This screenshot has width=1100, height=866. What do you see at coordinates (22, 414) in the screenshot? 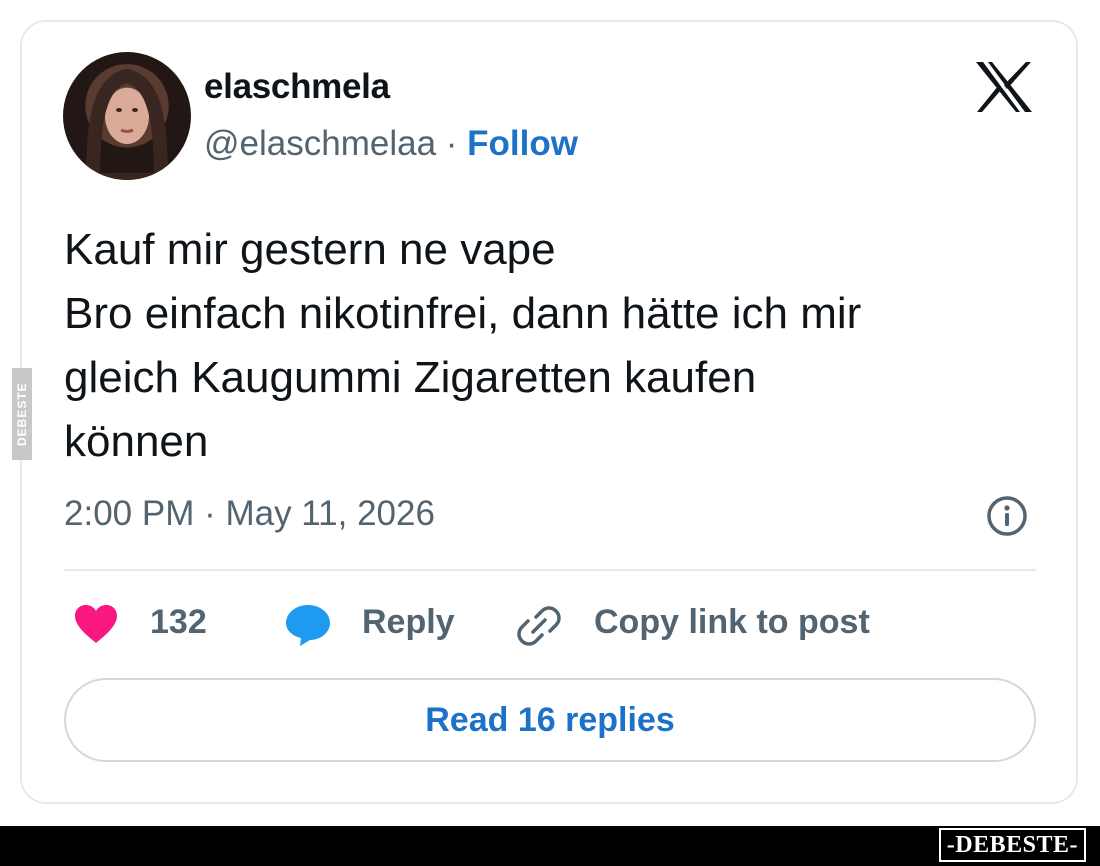
I see `side-watermark: DEBESTE` at bounding box center [22, 414].